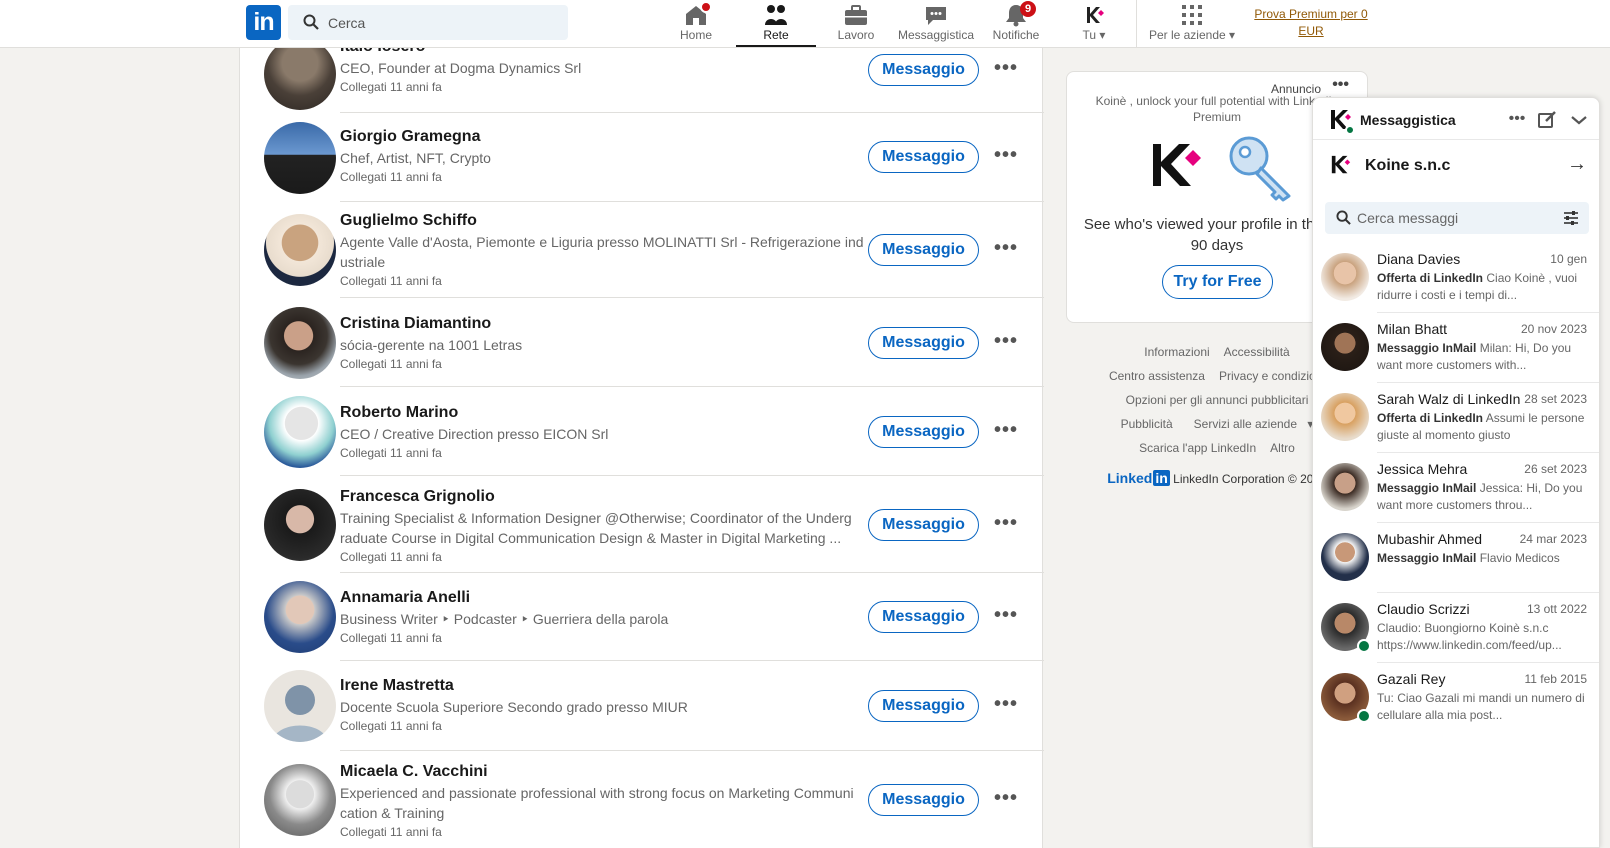 Image resolution: width=1610 pixels, height=848 pixels. What do you see at coordinates (695, 35) in the screenshot?
I see `nav-home-label: Home` at bounding box center [695, 35].